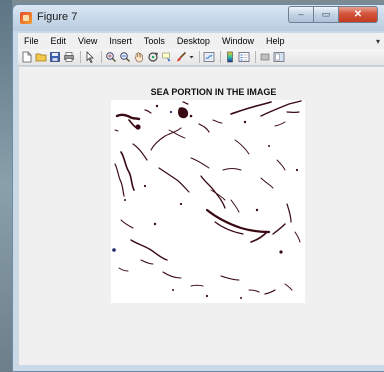  I want to click on menu-window: Window, so click(238, 41).